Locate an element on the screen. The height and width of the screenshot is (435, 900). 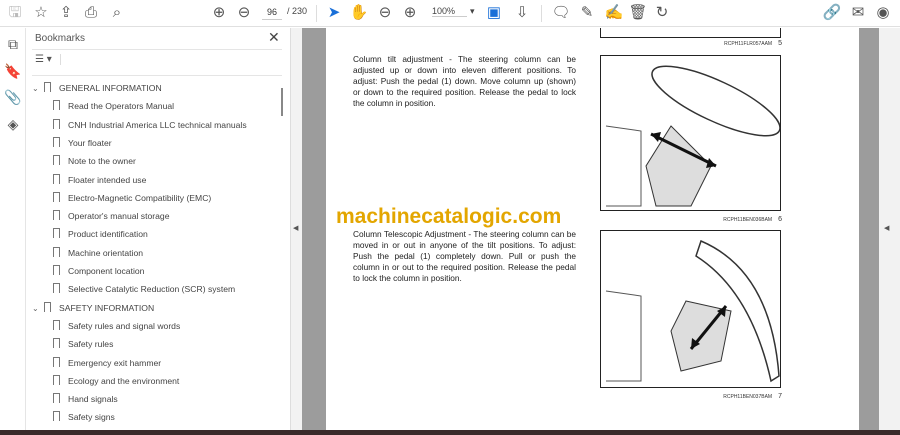
bookmark-label: Hand signals is located at coordinates (93, 399).